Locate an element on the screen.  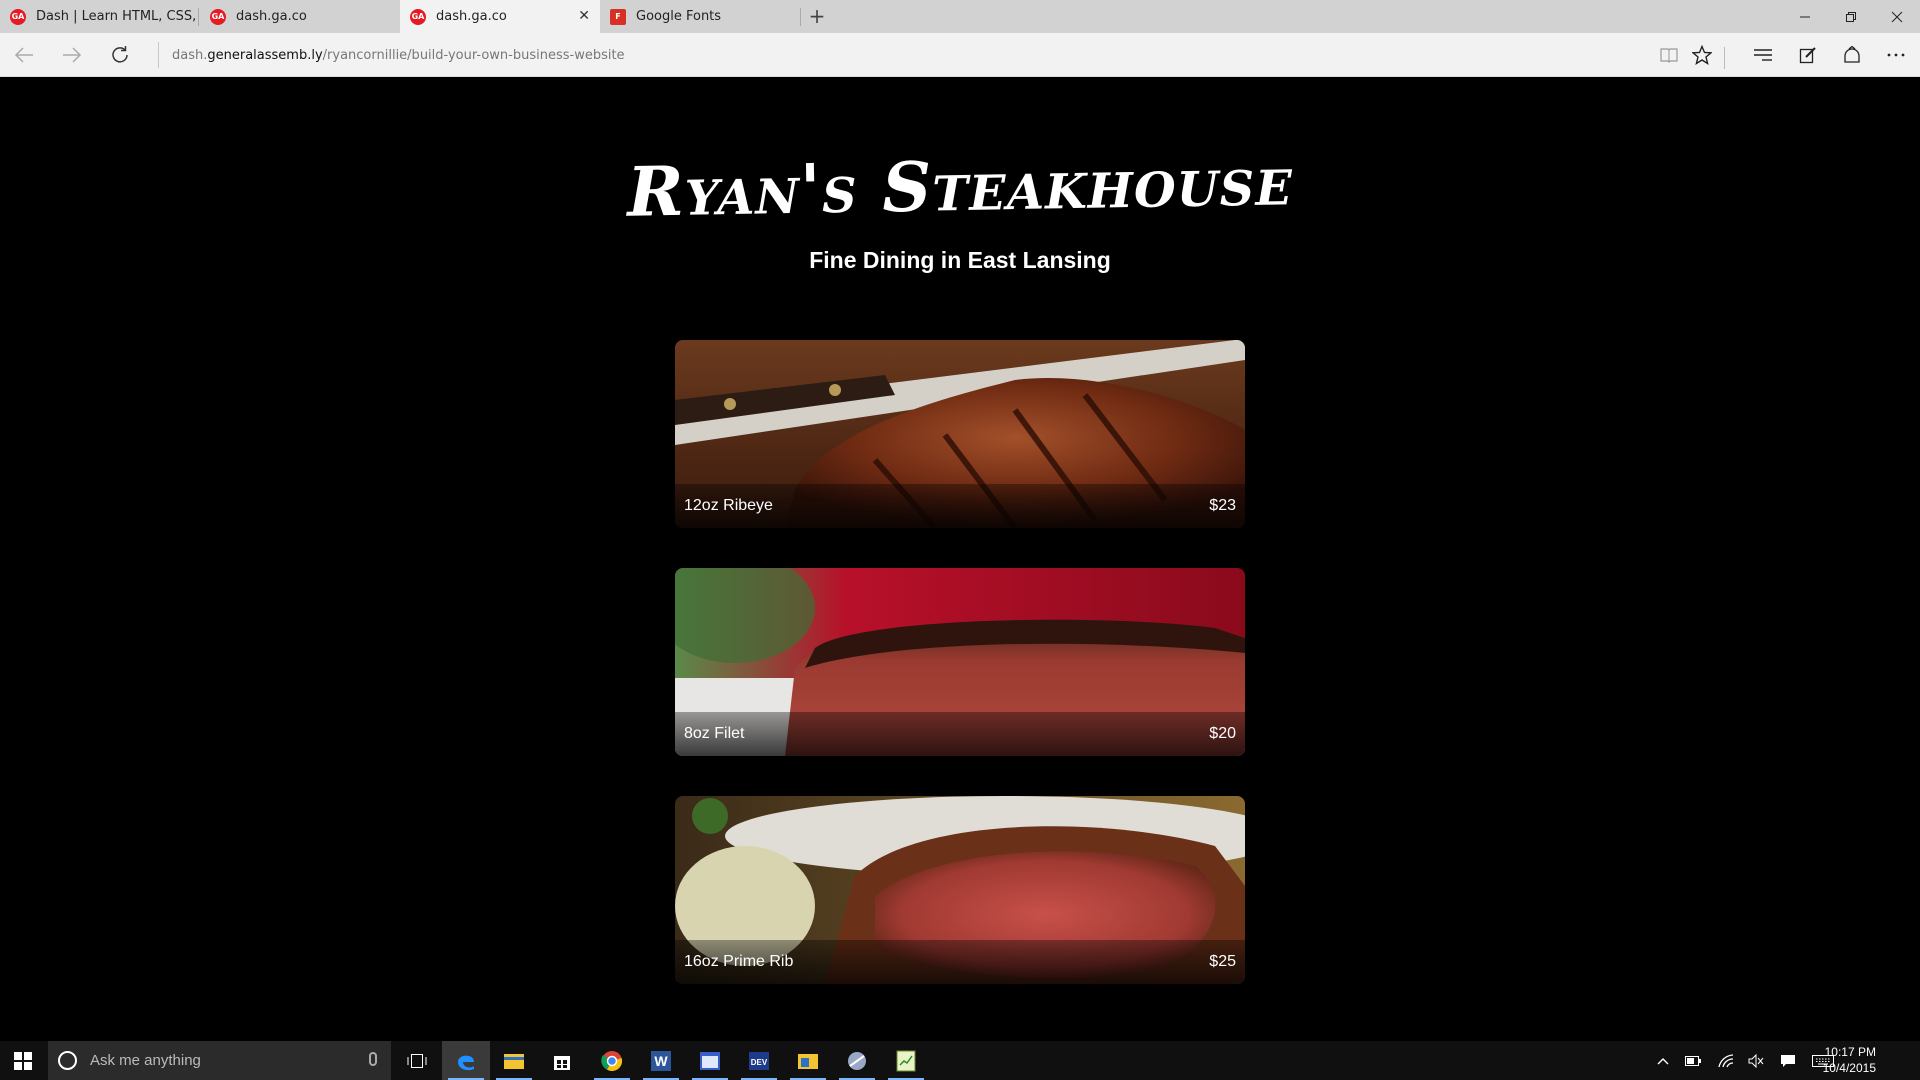
reading-view-icon is located at coordinates (1669, 55).